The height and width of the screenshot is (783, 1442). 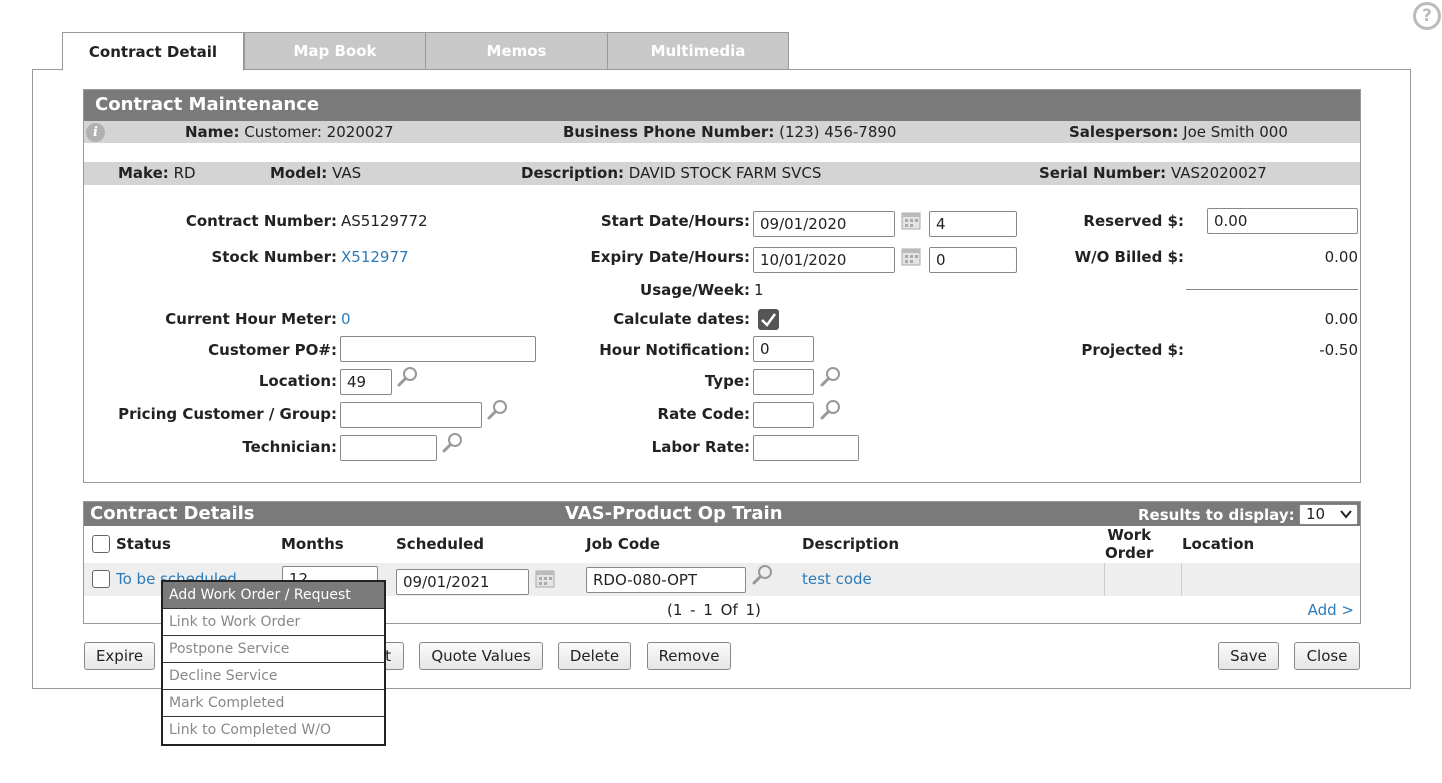 I want to click on reserved-input, so click(x=1282, y=221).